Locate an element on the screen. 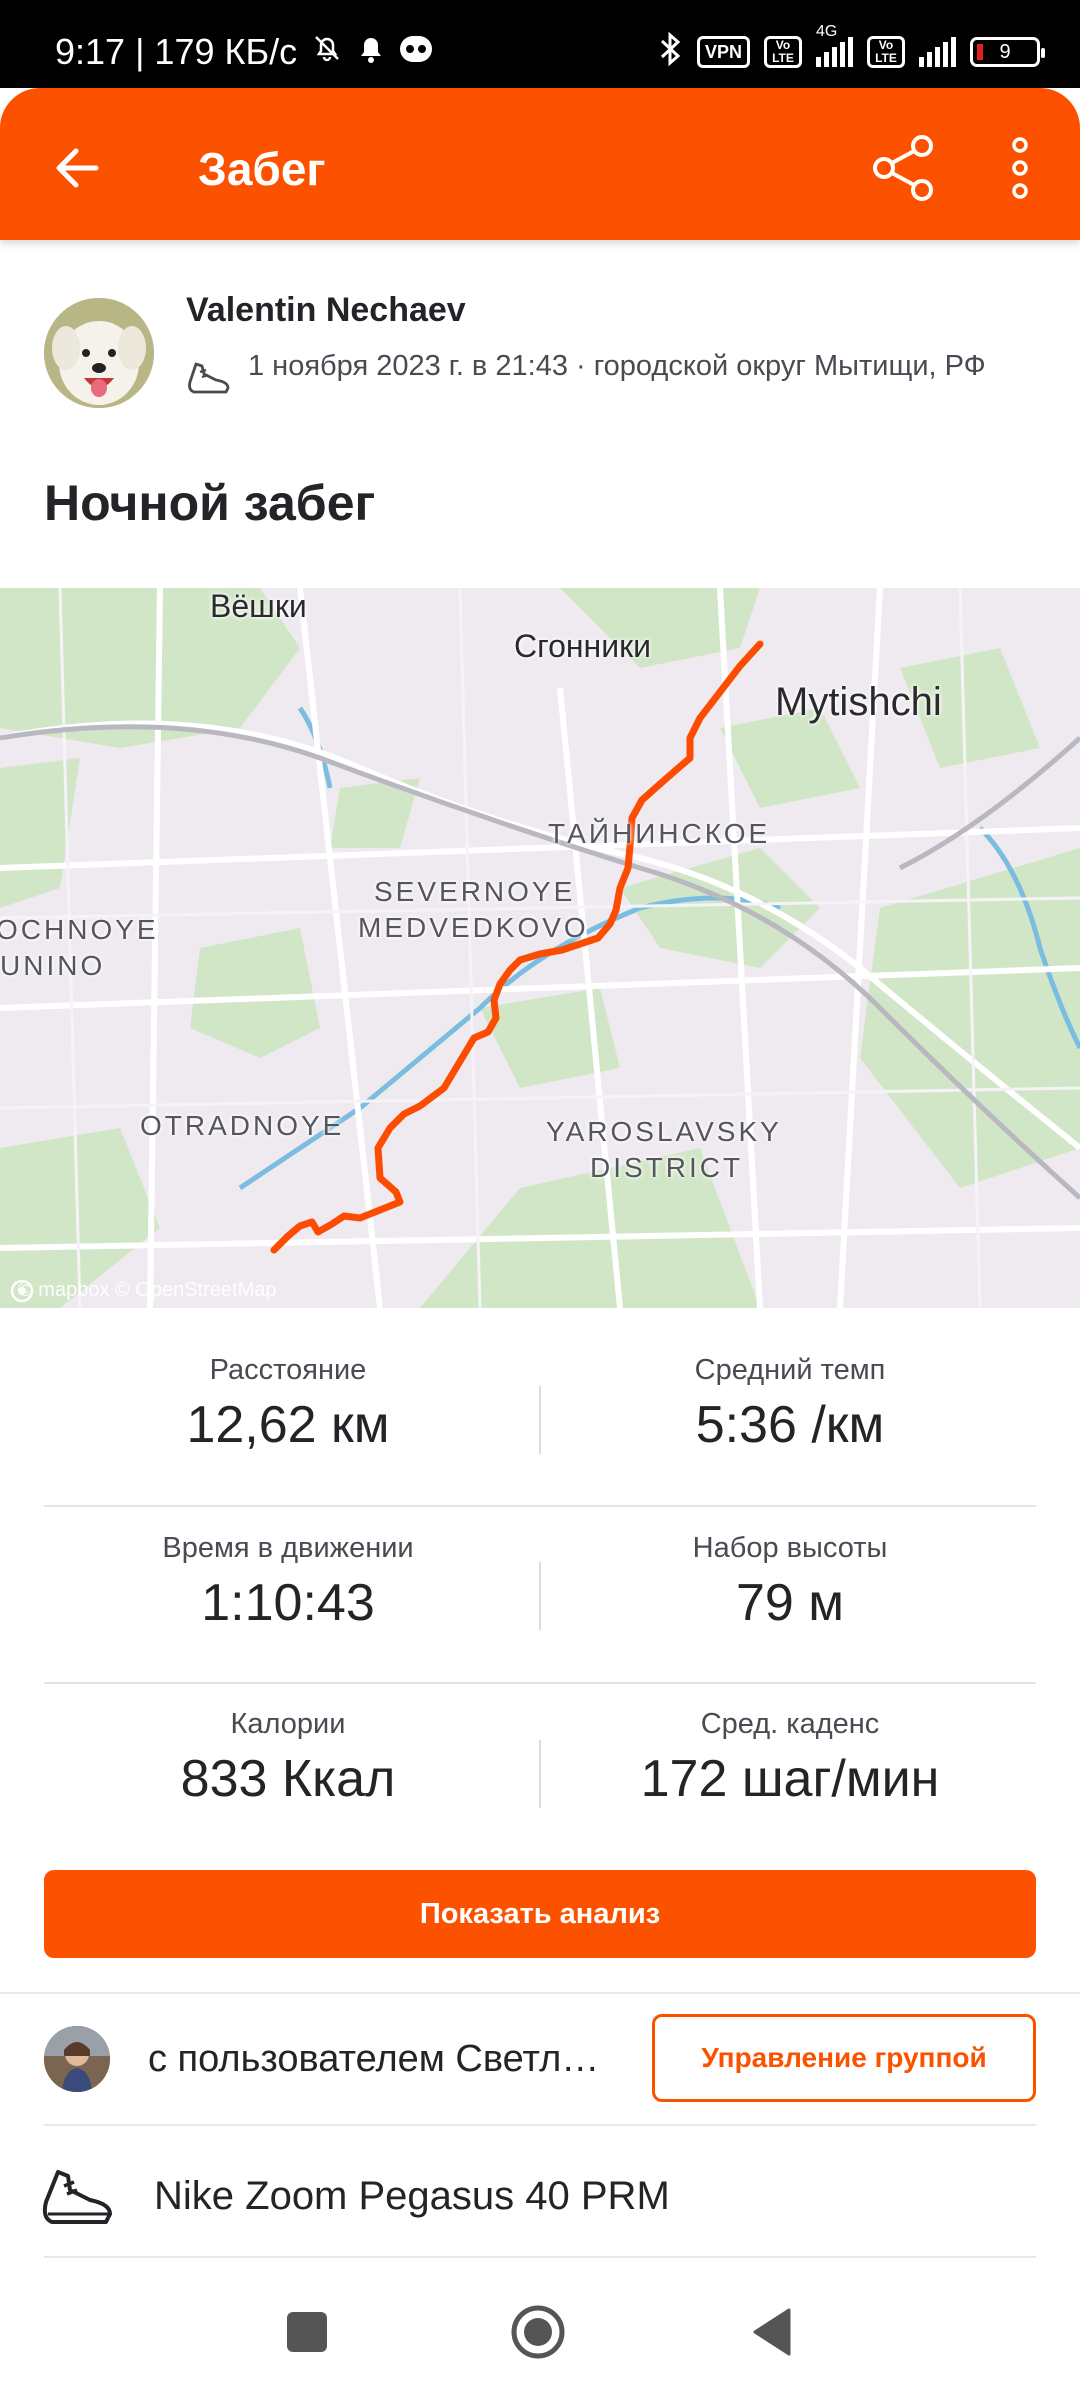 The height and width of the screenshot is (2400, 1080). share-icon is located at coordinates (903, 168).